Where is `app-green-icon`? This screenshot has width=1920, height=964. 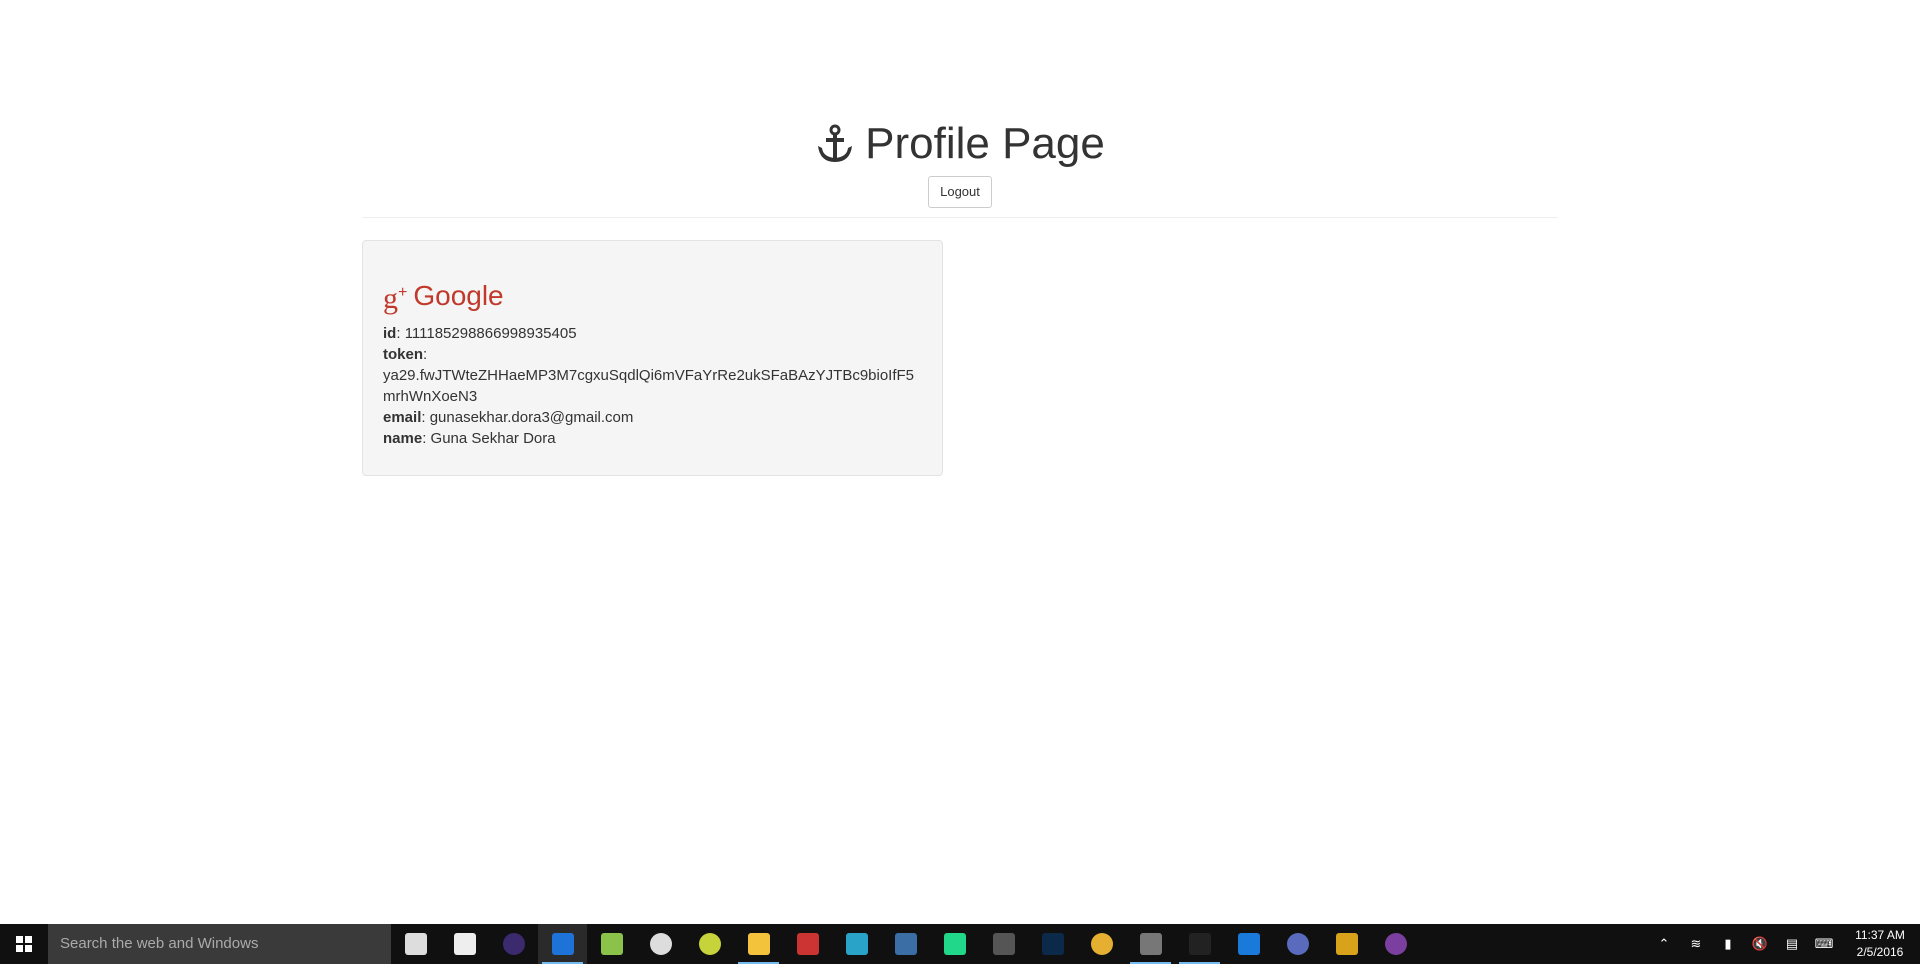
app-green-icon is located at coordinates (709, 944).